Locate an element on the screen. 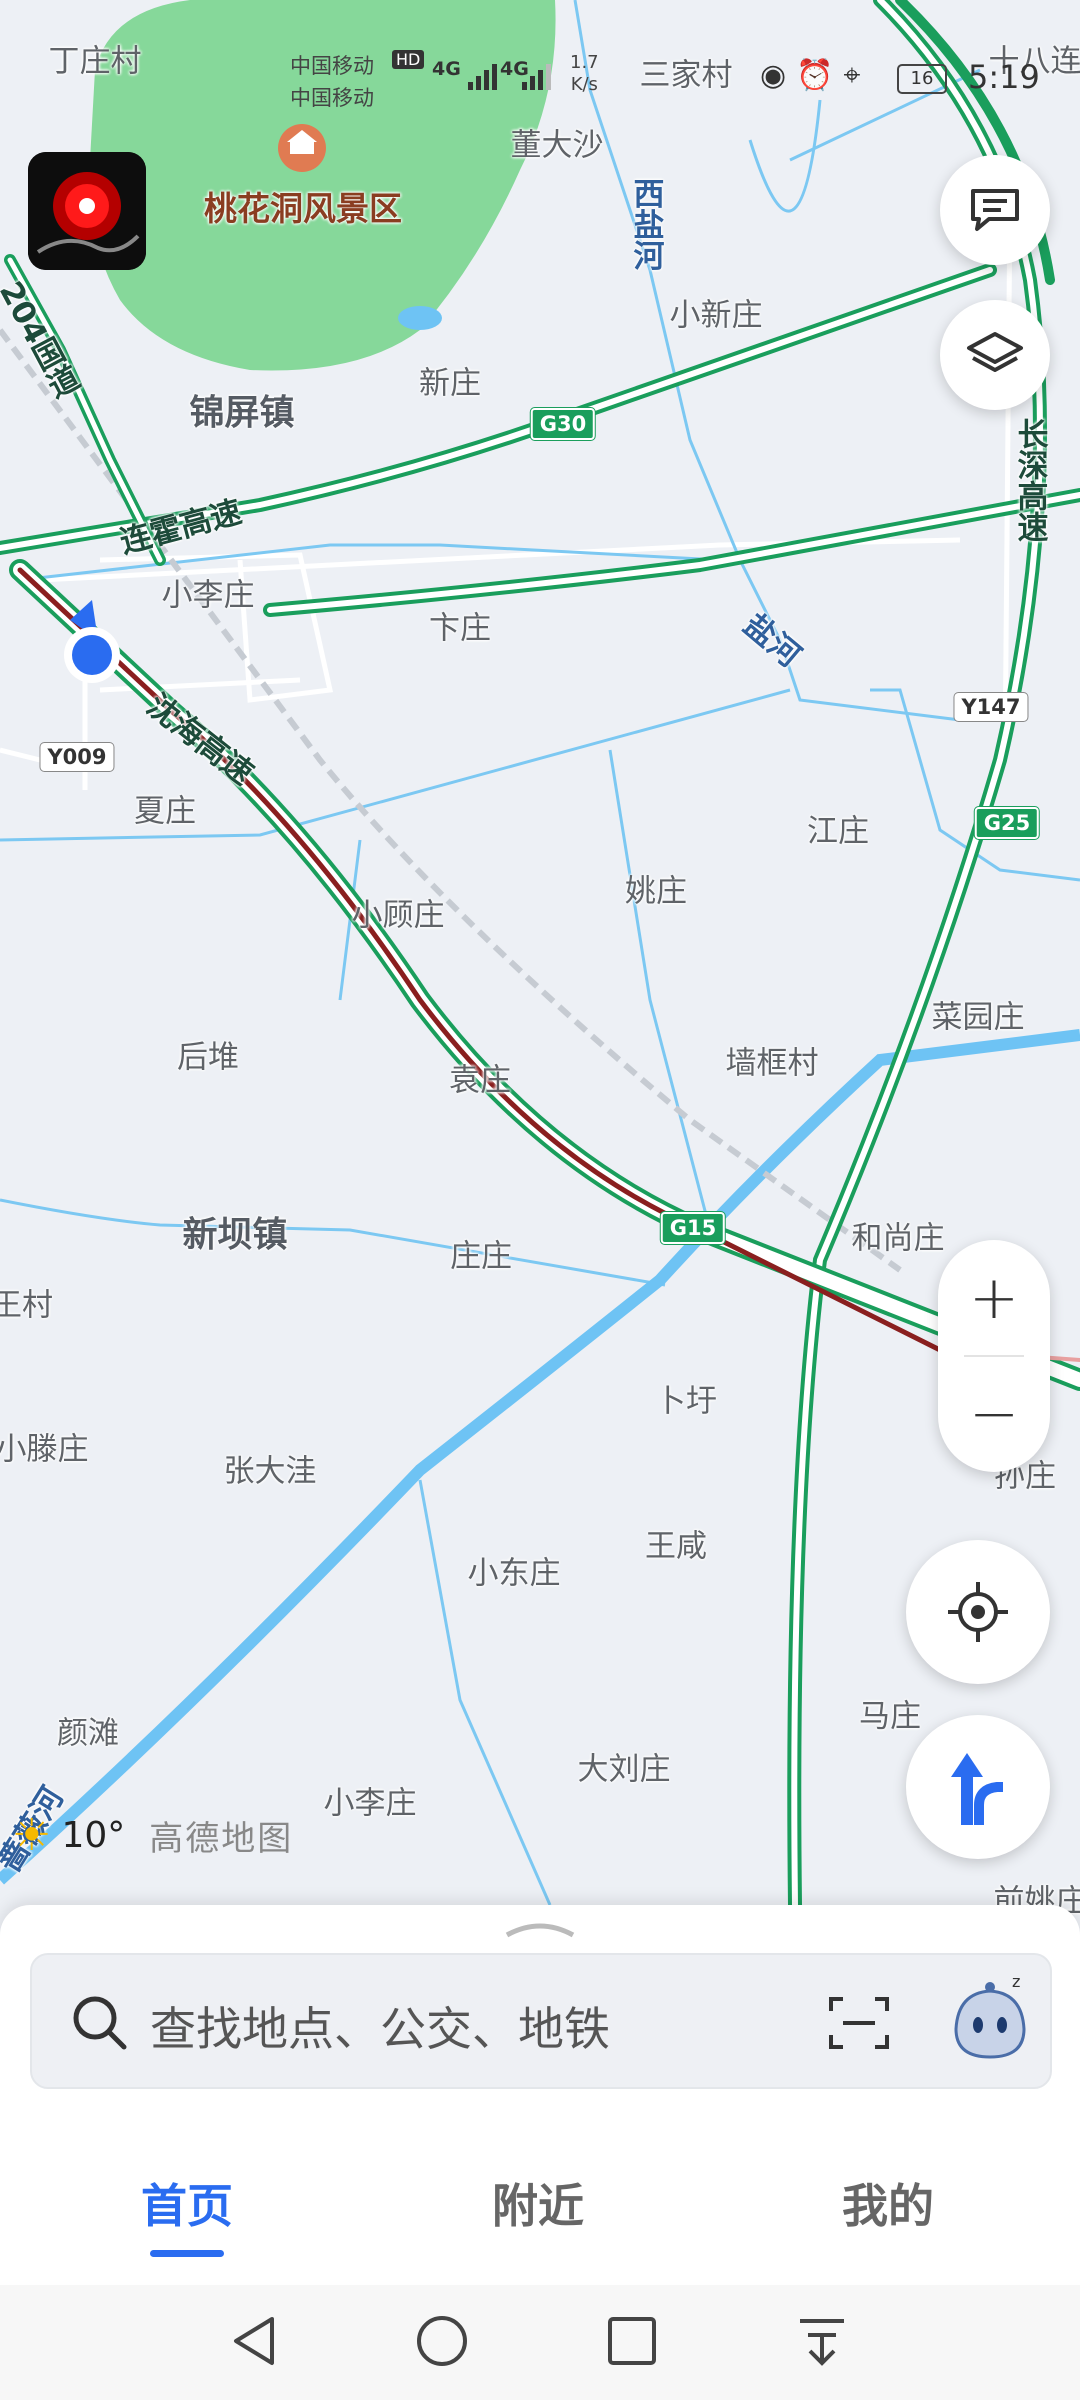 This screenshot has height=2400, width=1080. locate-button is located at coordinates (978, 1612).